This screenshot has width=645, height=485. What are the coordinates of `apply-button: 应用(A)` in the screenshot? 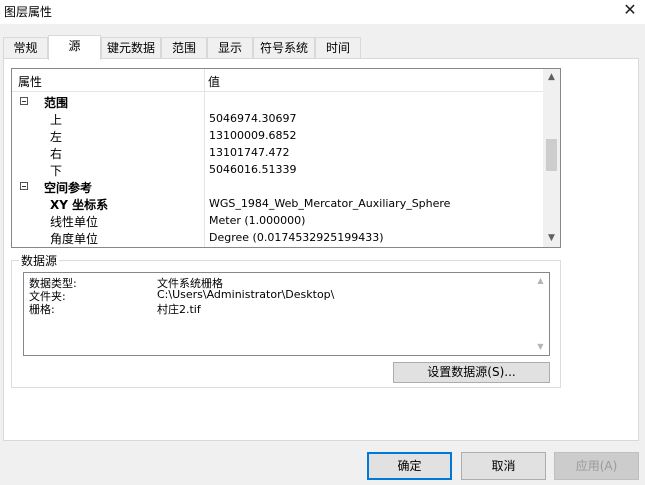 It's located at (596, 466).